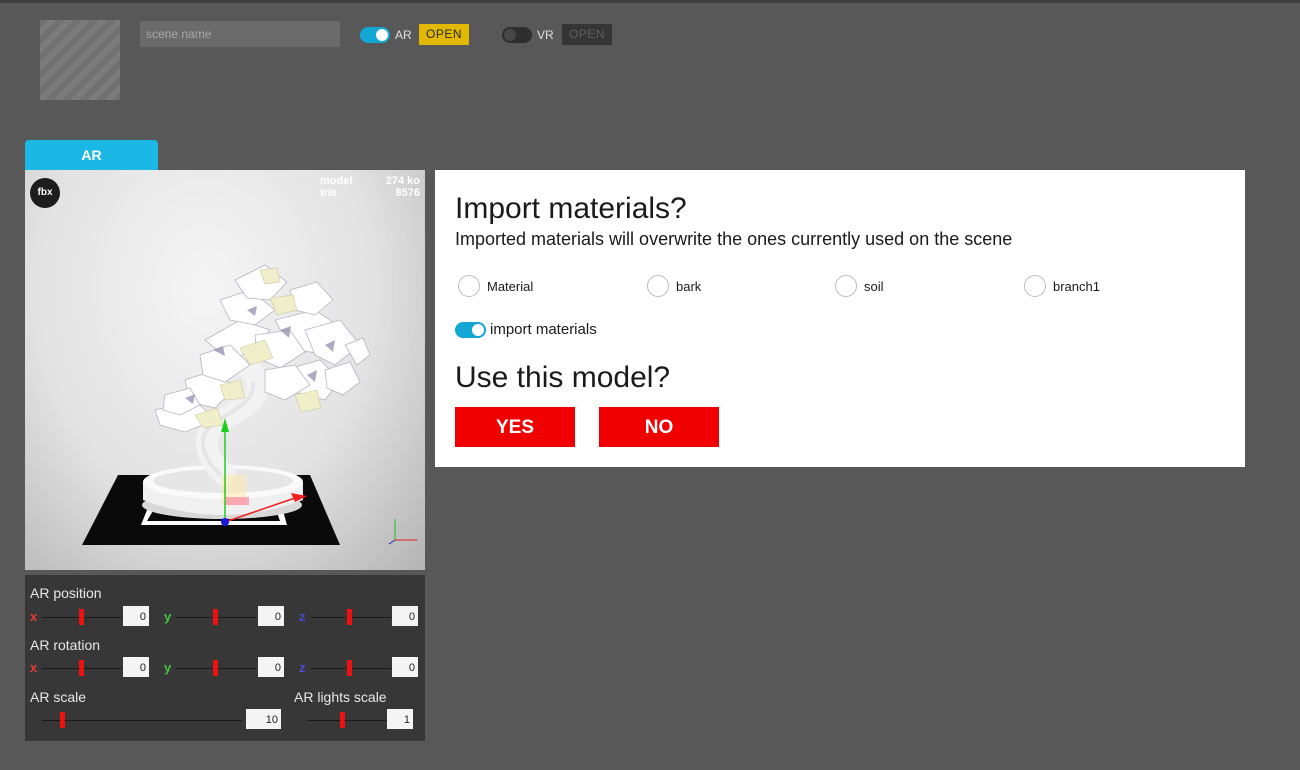 The width and height of the screenshot is (1300, 770). I want to click on vr-toggle-label: VR, so click(545, 35).